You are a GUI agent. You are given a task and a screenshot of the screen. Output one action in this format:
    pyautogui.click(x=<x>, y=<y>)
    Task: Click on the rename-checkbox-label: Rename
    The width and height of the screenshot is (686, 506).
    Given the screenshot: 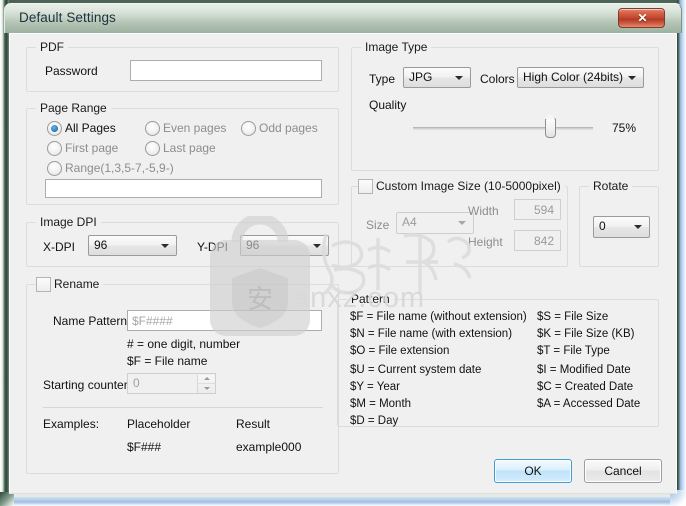 What is the action you would take?
    pyautogui.click(x=77, y=284)
    